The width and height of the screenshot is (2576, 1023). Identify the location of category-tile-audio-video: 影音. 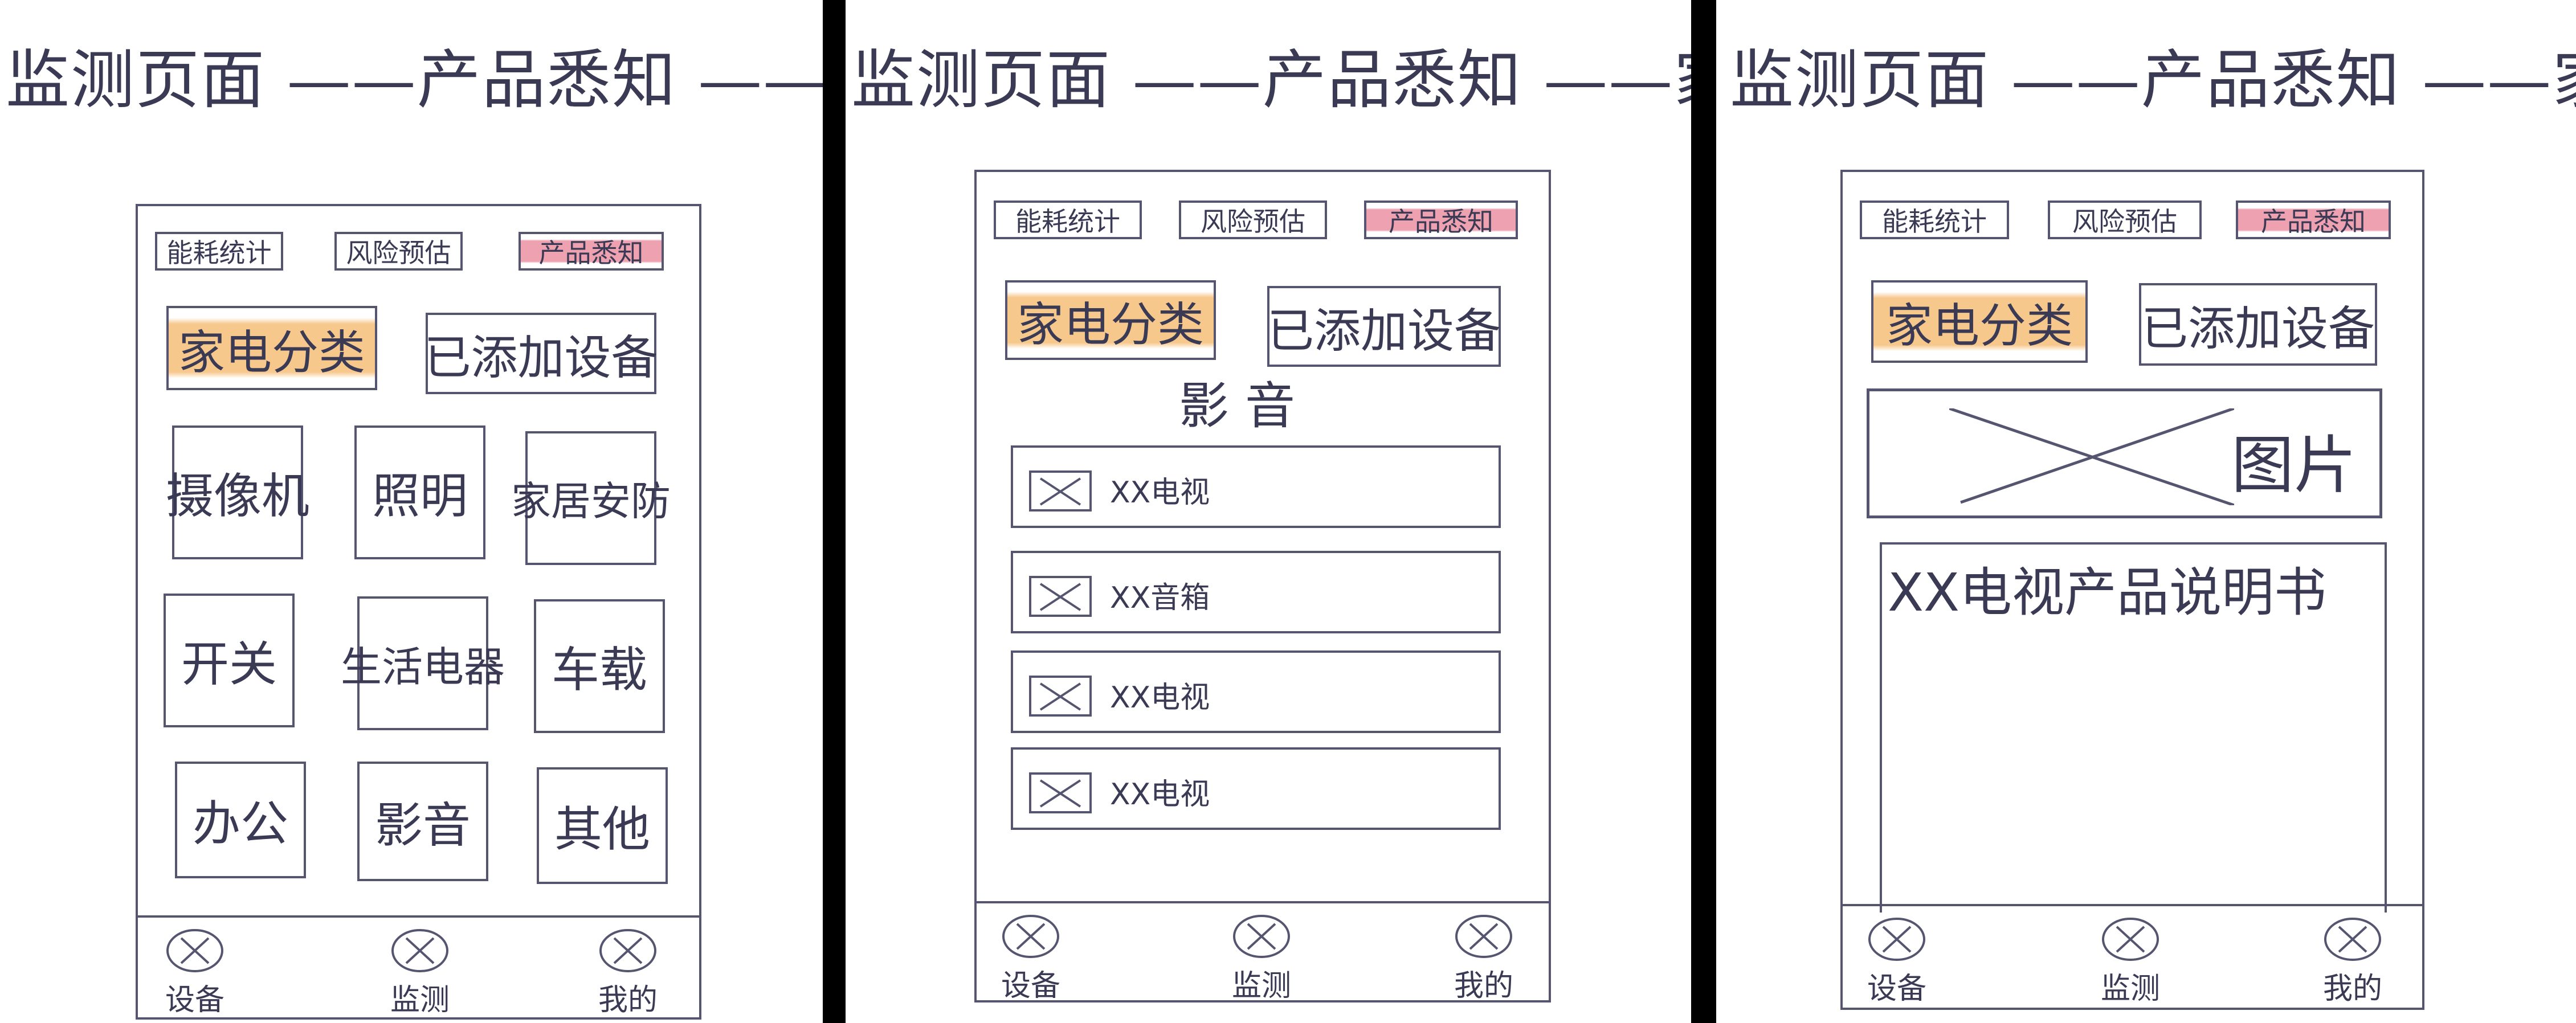
(422, 821).